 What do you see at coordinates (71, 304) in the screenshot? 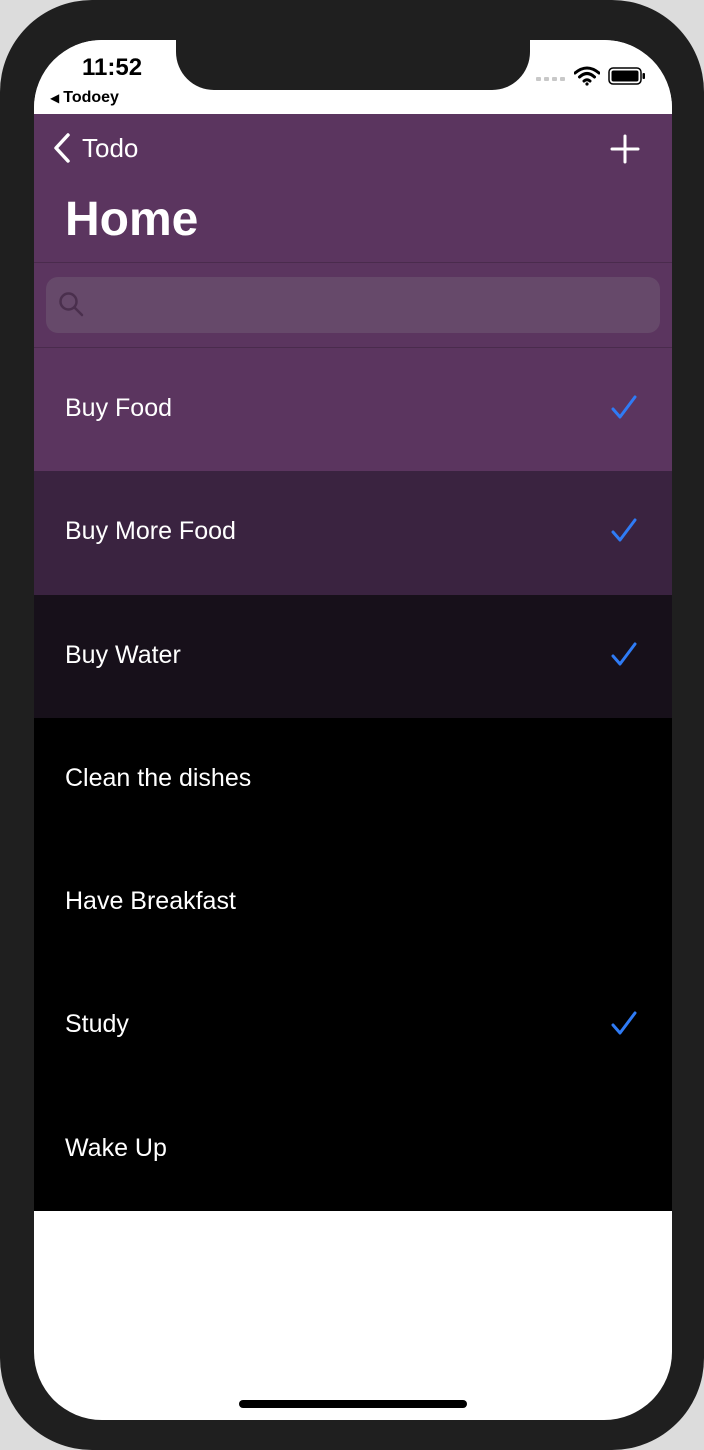
I see `search-icon` at bounding box center [71, 304].